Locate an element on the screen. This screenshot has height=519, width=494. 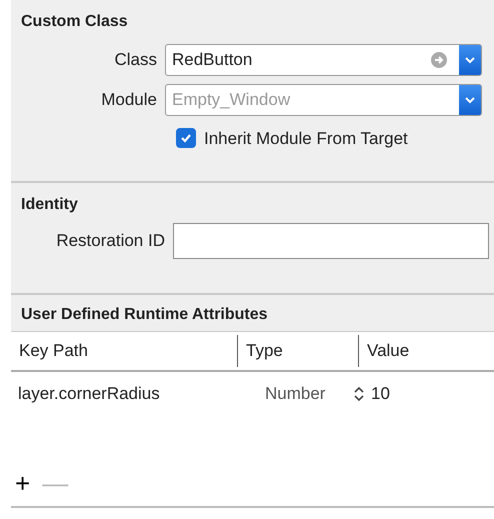
field-label: Module is located at coordinates (129, 100).